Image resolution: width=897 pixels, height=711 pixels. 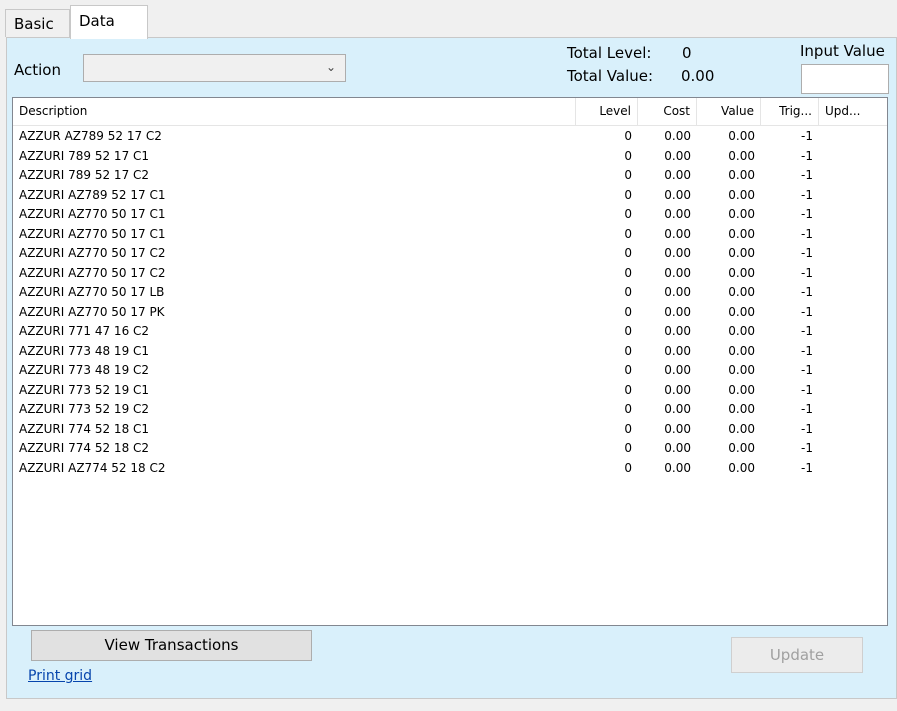 What do you see at coordinates (171, 645) in the screenshot?
I see `view-transactions-button: View Transactions` at bounding box center [171, 645].